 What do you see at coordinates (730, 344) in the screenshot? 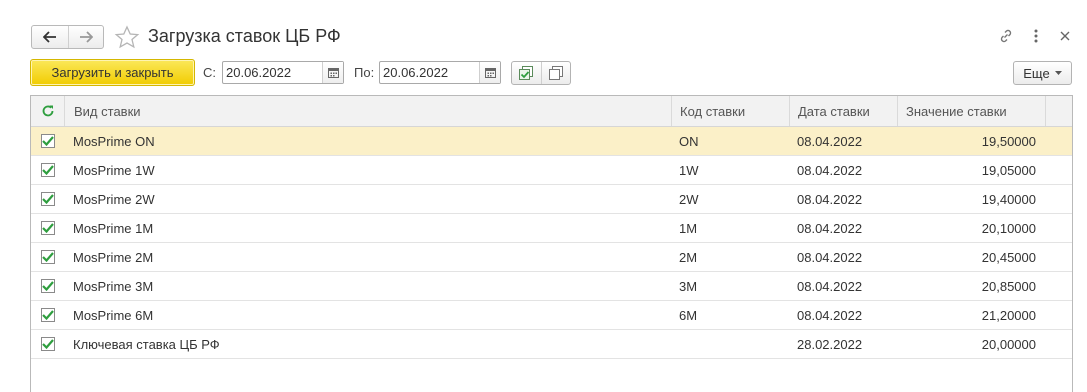
I see `rate-code-cell` at bounding box center [730, 344].